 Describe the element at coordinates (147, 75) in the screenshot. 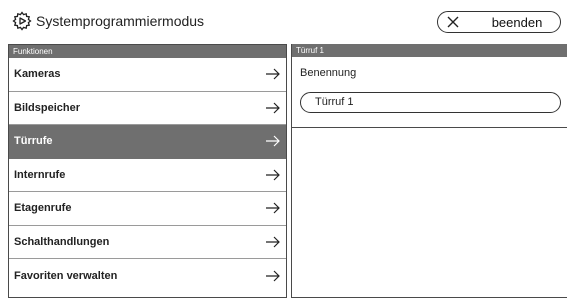

I see `menu-item-kameras: Kameras` at that location.